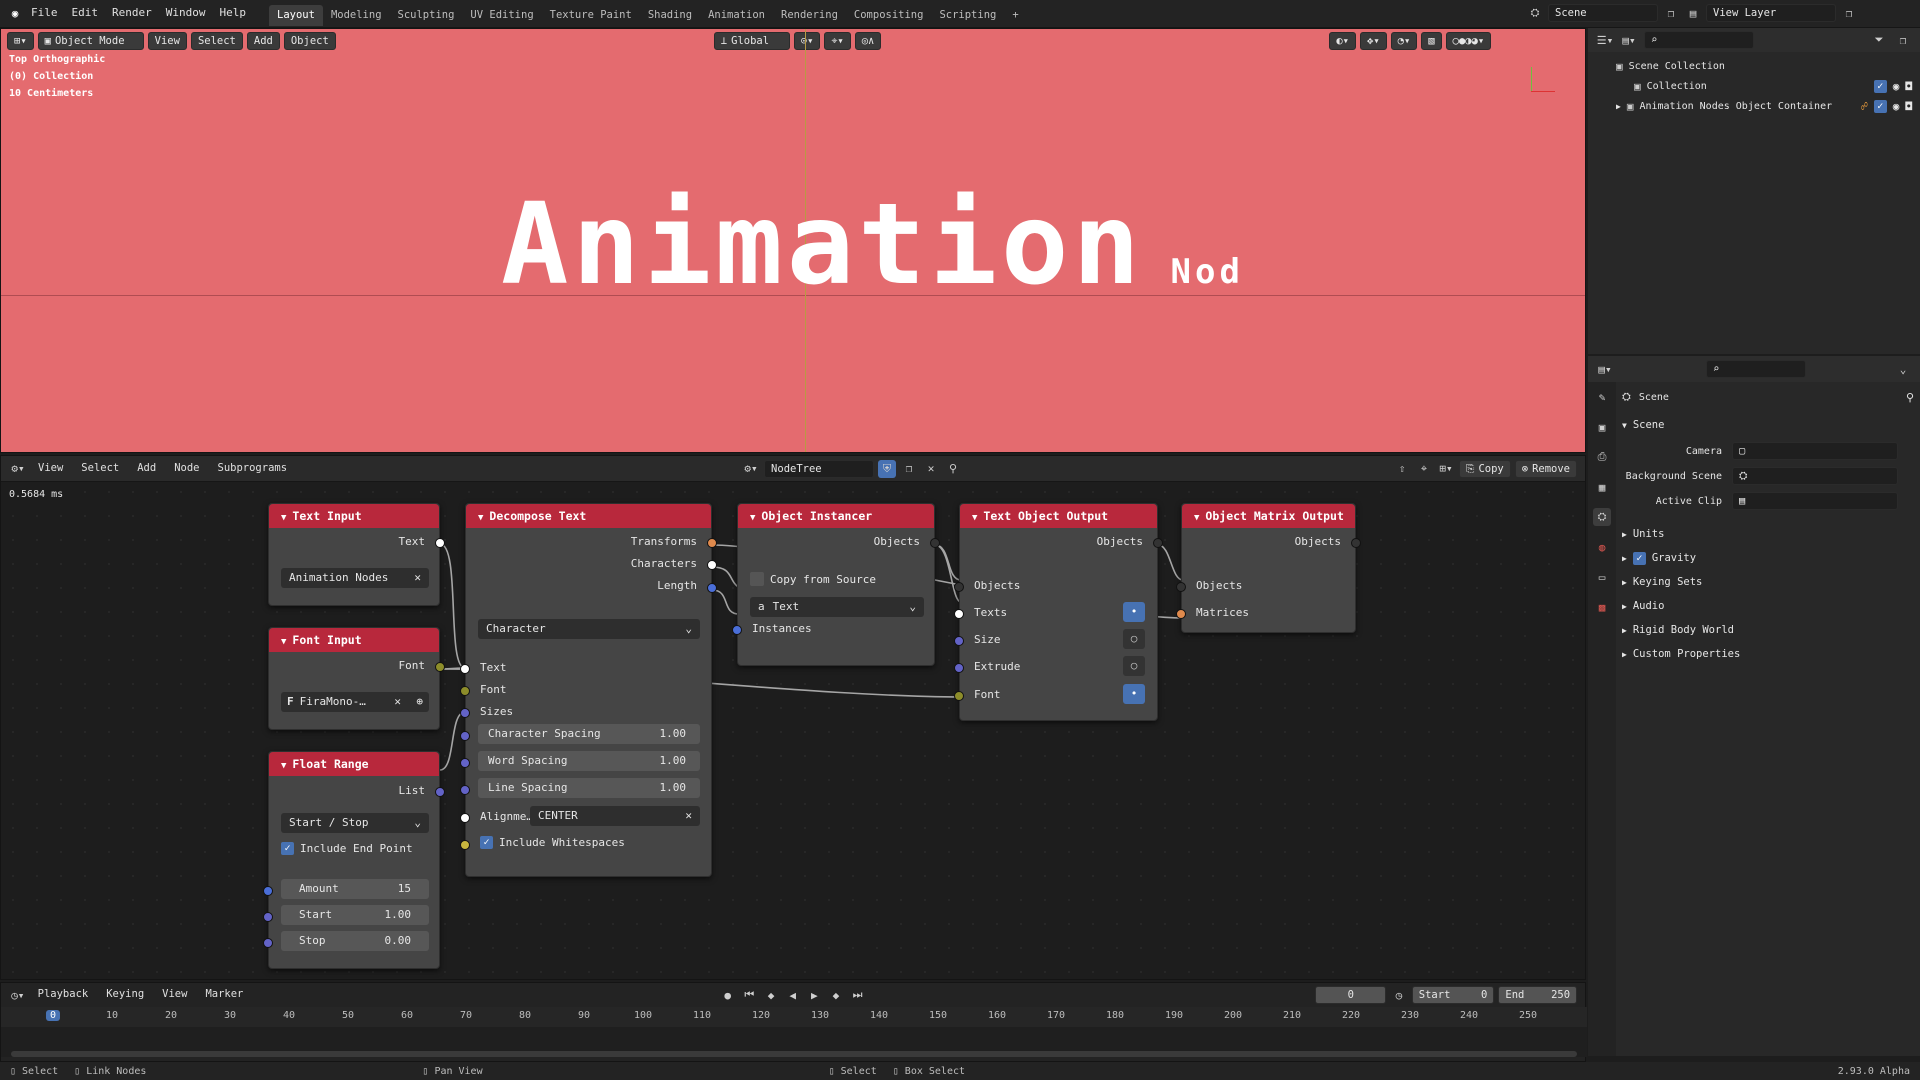 This screenshot has width=1920, height=1080. I want to click on new-scene-icon: ❐, so click(1671, 13).